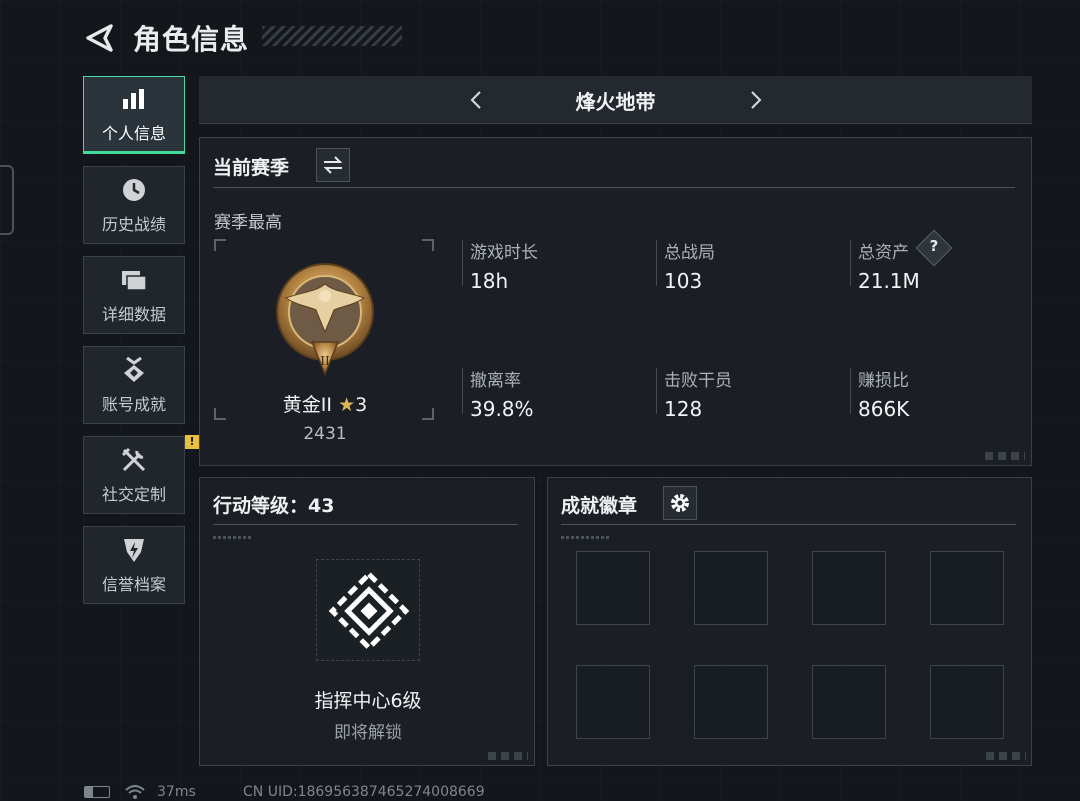 This screenshot has width=1080, height=801. What do you see at coordinates (489, 281) in the screenshot?
I see `stat-value: 18h` at bounding box center [489, 281].